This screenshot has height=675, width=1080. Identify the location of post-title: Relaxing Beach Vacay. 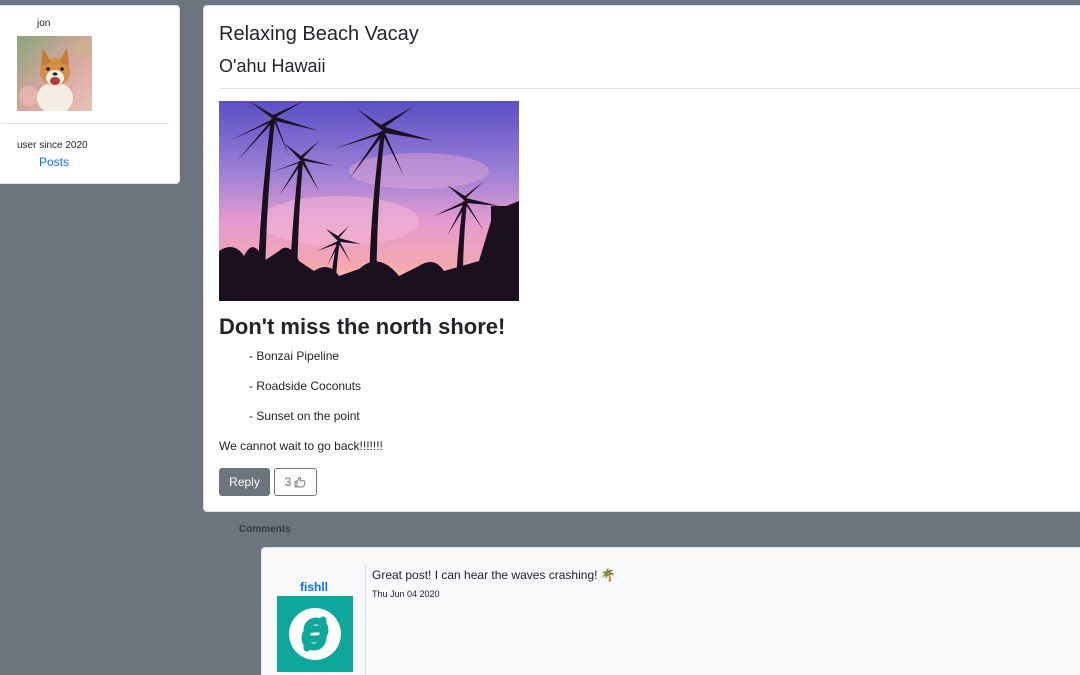
(319, 34).